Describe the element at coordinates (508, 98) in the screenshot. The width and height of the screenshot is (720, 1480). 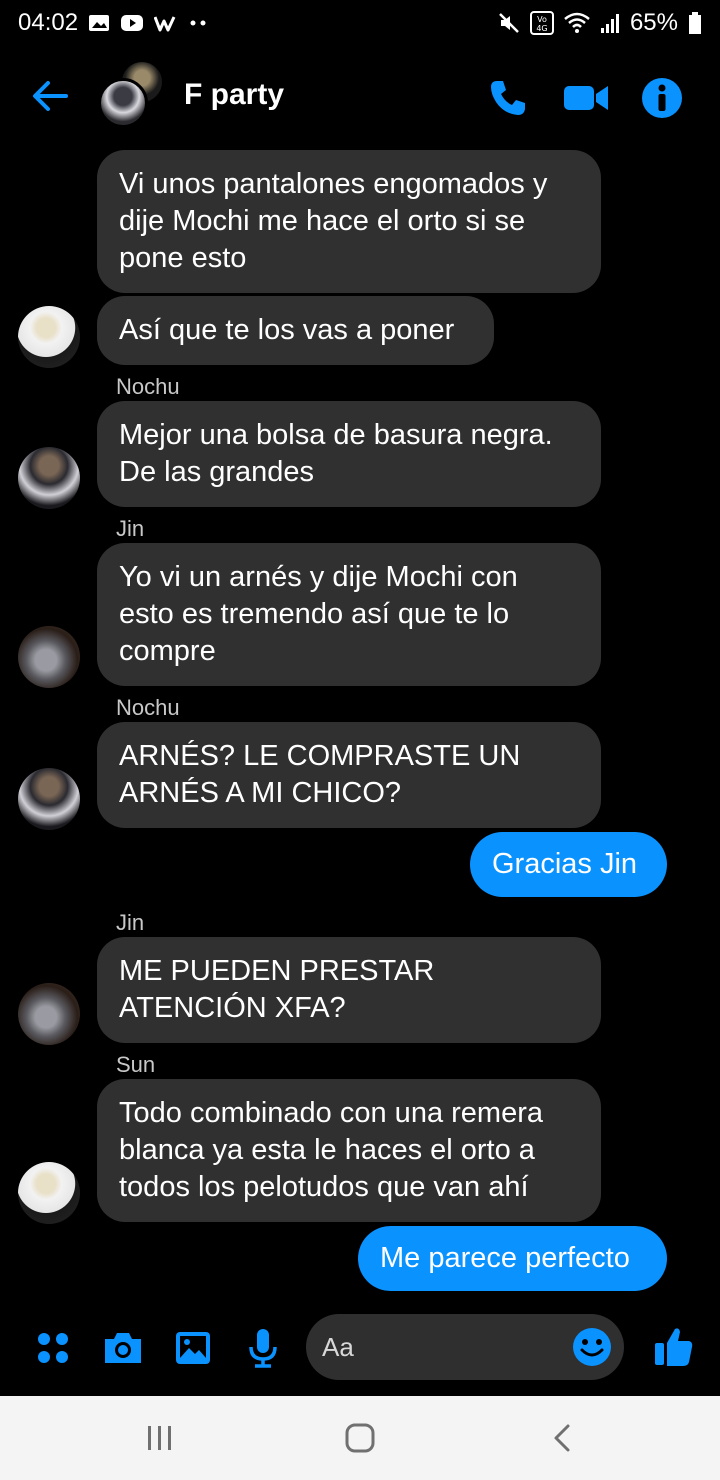
I see `phone-icon` at that location.